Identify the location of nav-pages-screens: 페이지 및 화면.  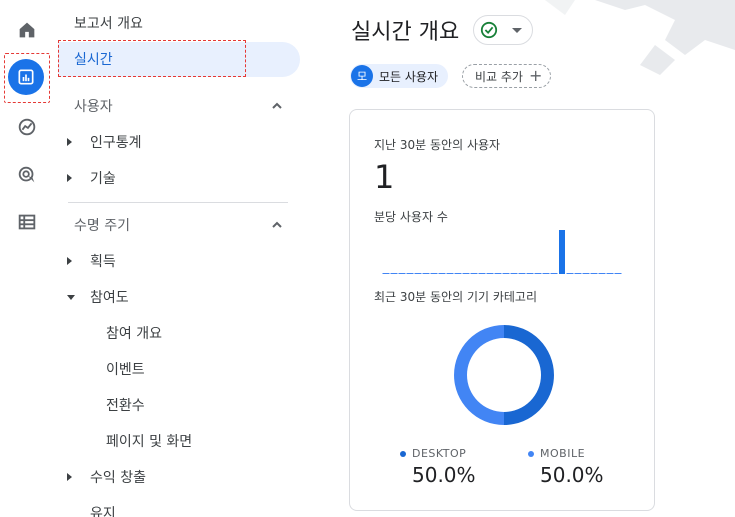
(177, 441).